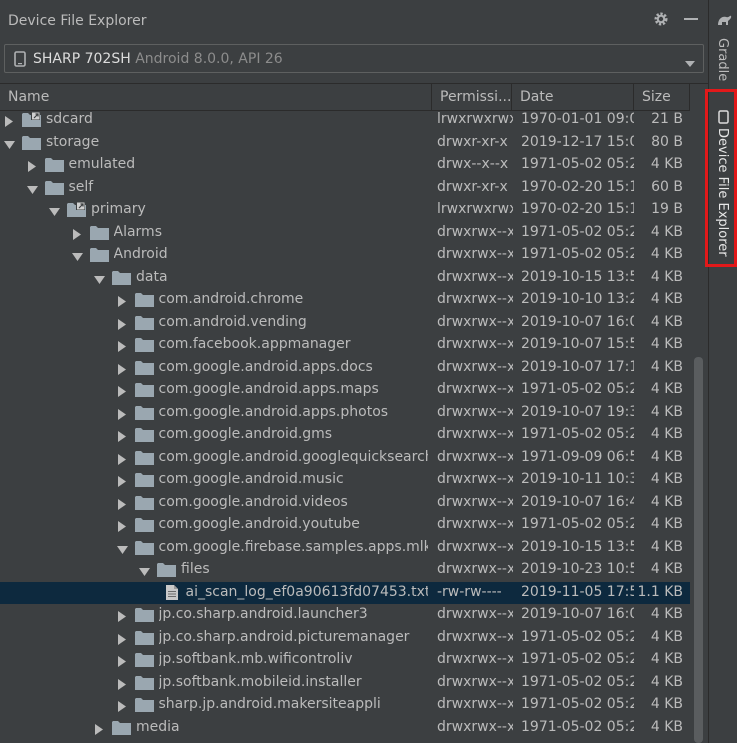 This screenshot has height=743, width=737. Describe the element at coordinates (345, 210) in the screenshot. I see `folder-row: primary lrwxrwxrwx 1970-02-20 15:12 19 B` at that location.